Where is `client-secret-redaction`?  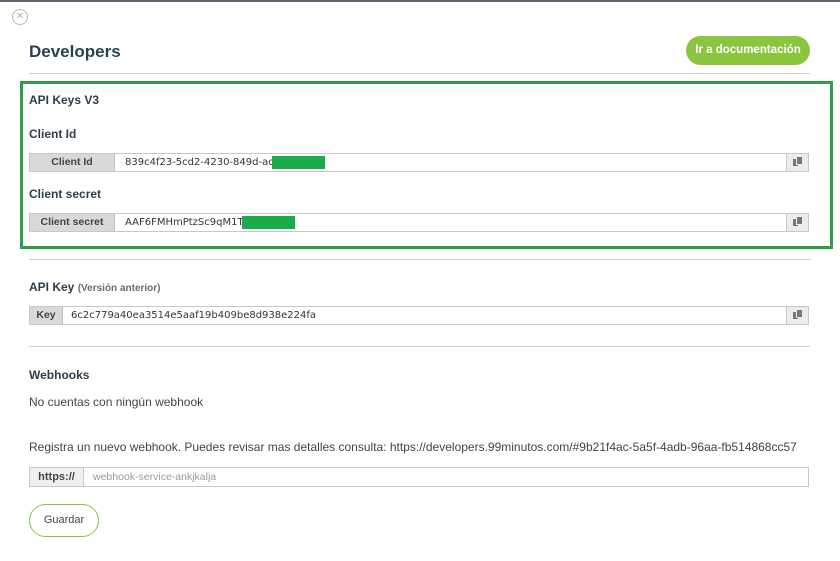
client-secret-redaction is located at coordinates (268, 222).